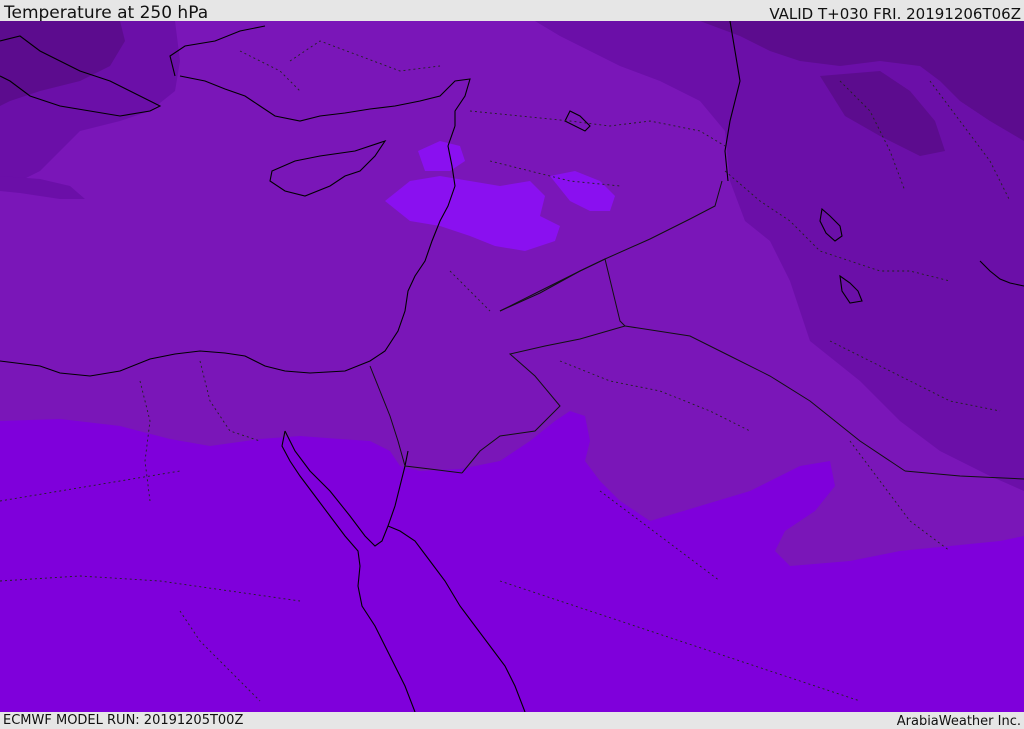  I want to click on model-run-label: ECMWF MODEL RUN: 20191205T00Z, so click(123, 720).